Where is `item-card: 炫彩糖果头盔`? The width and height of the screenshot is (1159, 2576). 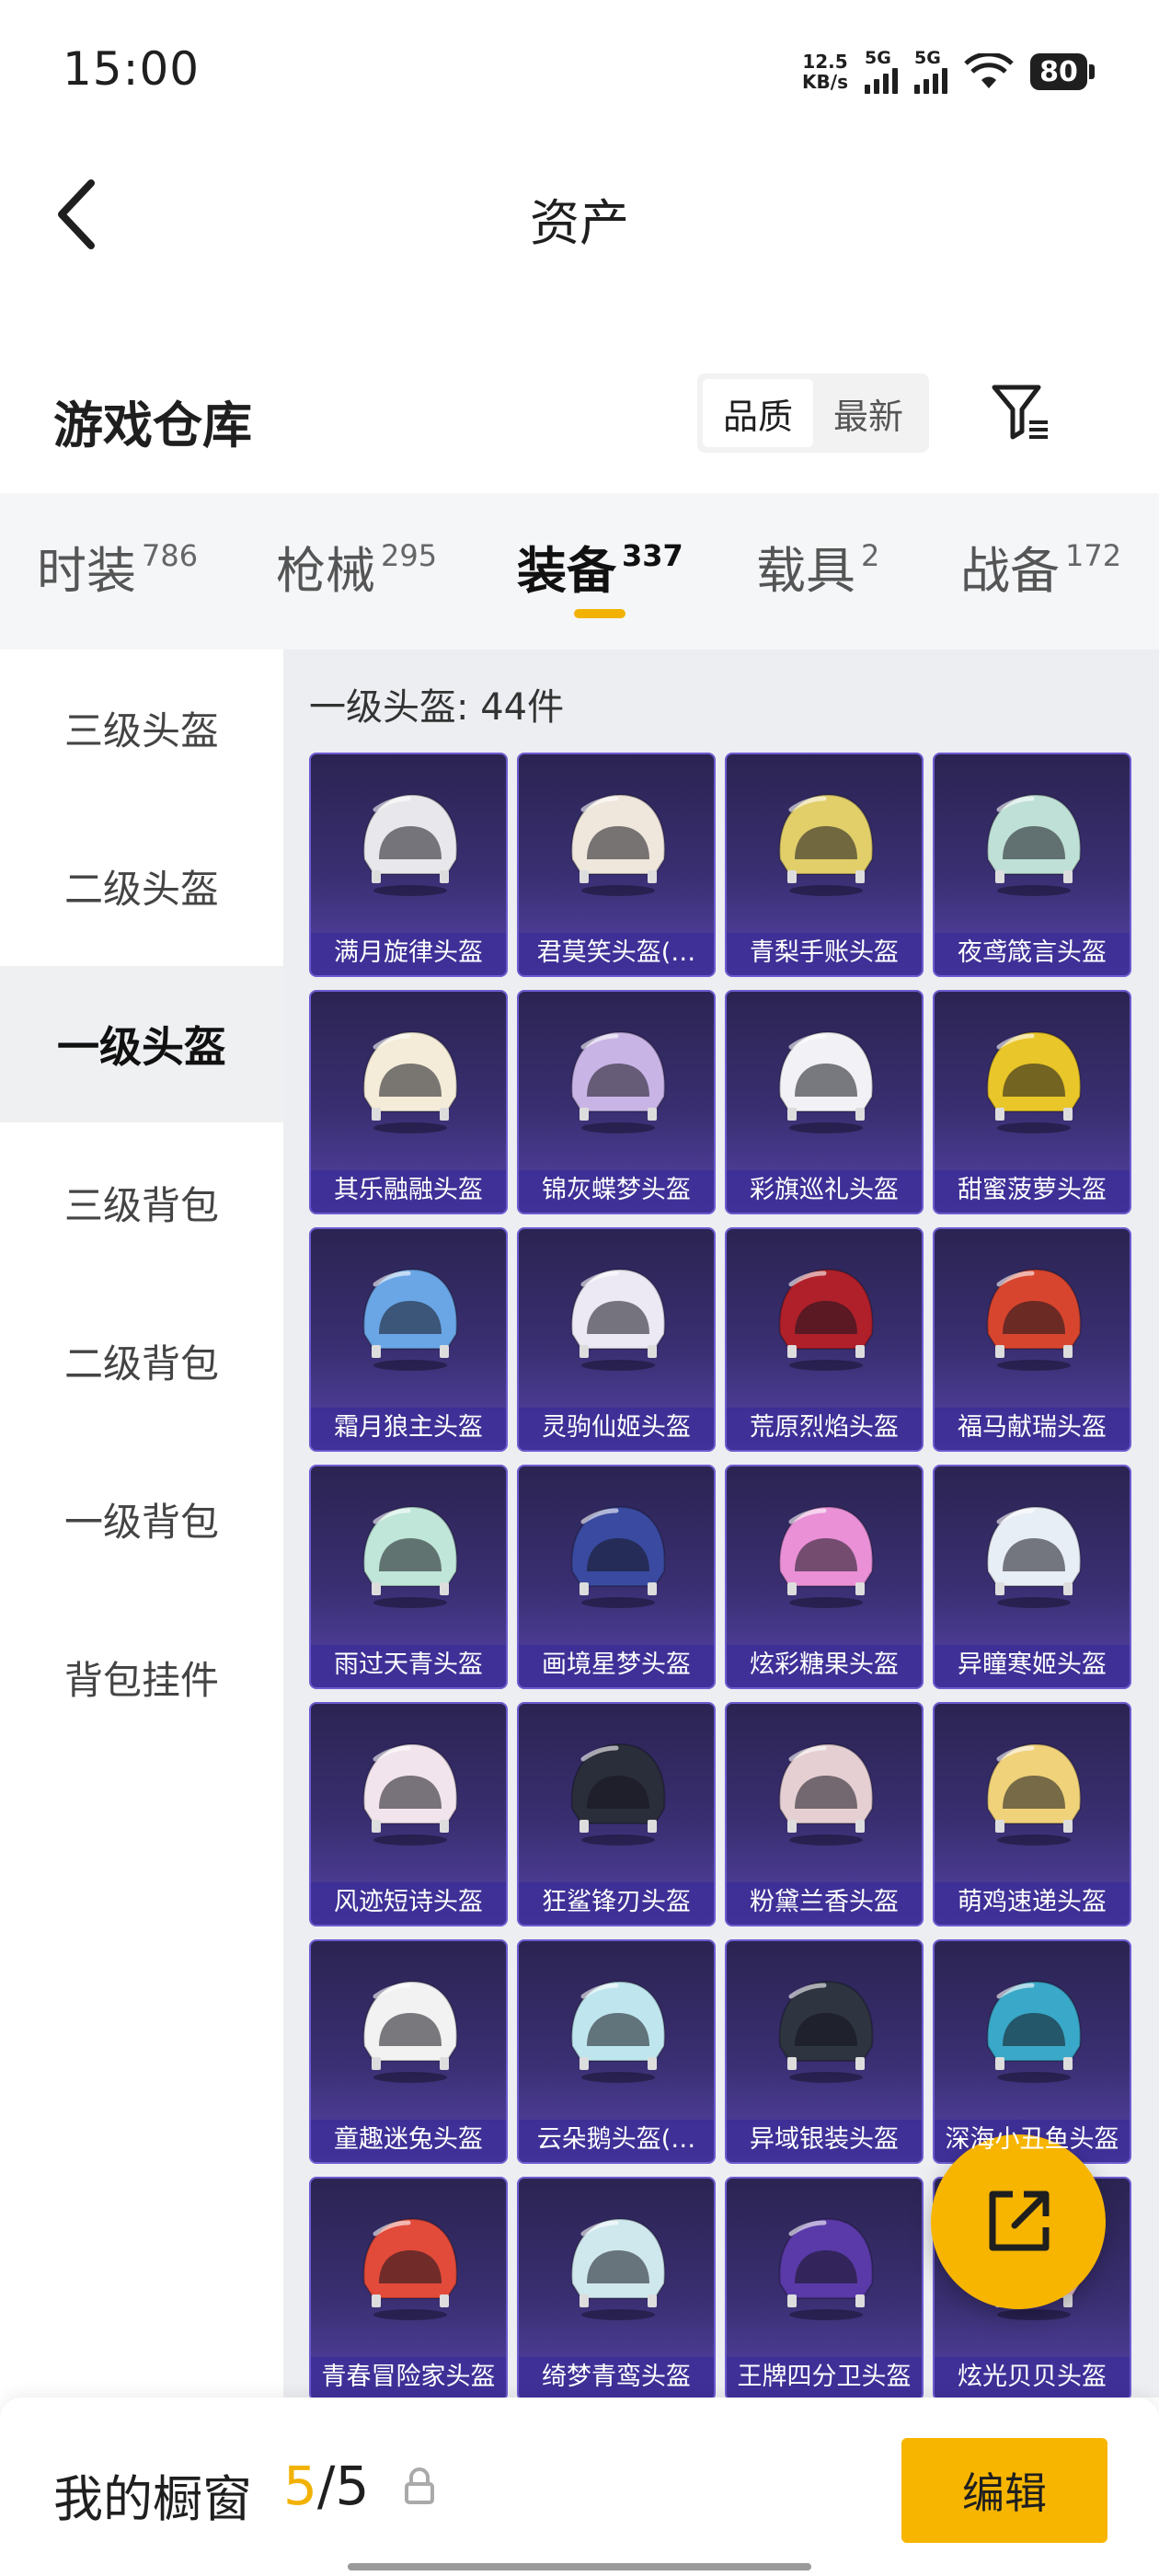 item-card: 炫彩糖果头盔 is located at coordinates (824, 1577).